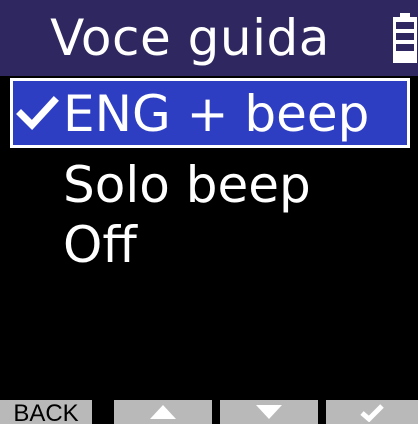 This screenshot has height=424, width=418. I want to click on menu-item-label: Off, so click(100, 245).